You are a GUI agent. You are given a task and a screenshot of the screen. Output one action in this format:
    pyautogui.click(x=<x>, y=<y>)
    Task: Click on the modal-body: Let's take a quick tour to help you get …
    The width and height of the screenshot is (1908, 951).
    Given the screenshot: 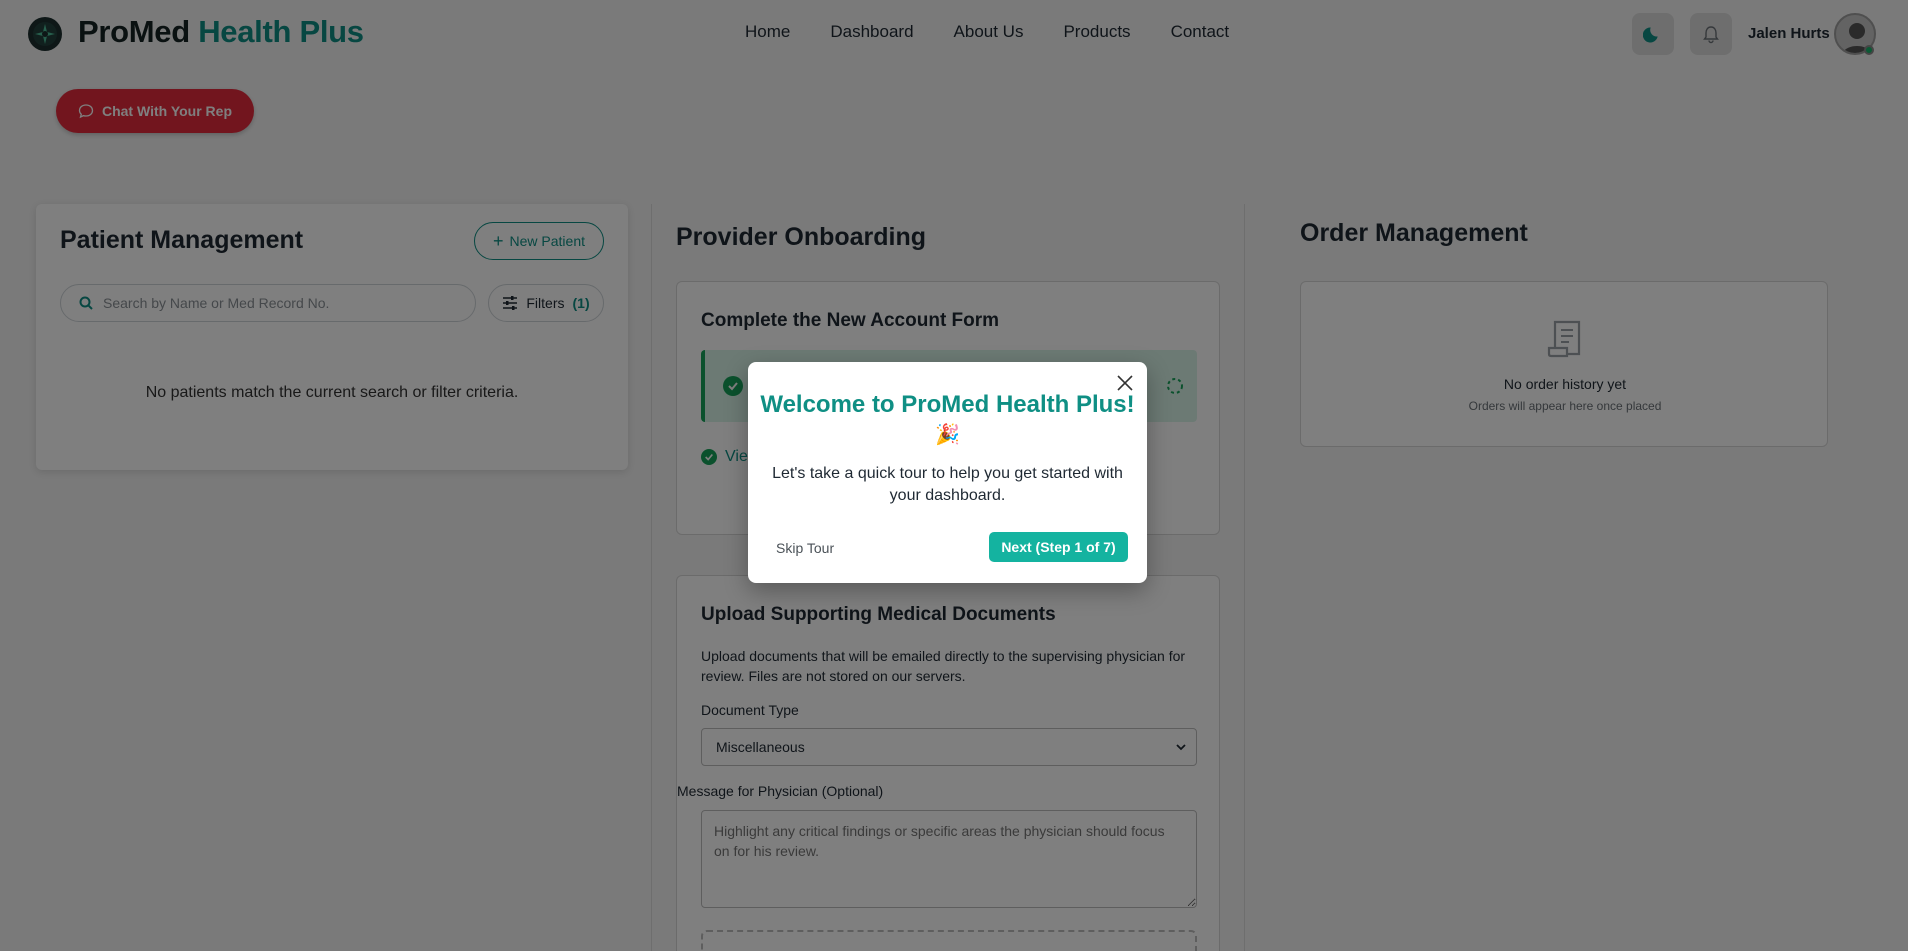 What is the action you would take?
    pyautogui.click(x=947, y=484)
    